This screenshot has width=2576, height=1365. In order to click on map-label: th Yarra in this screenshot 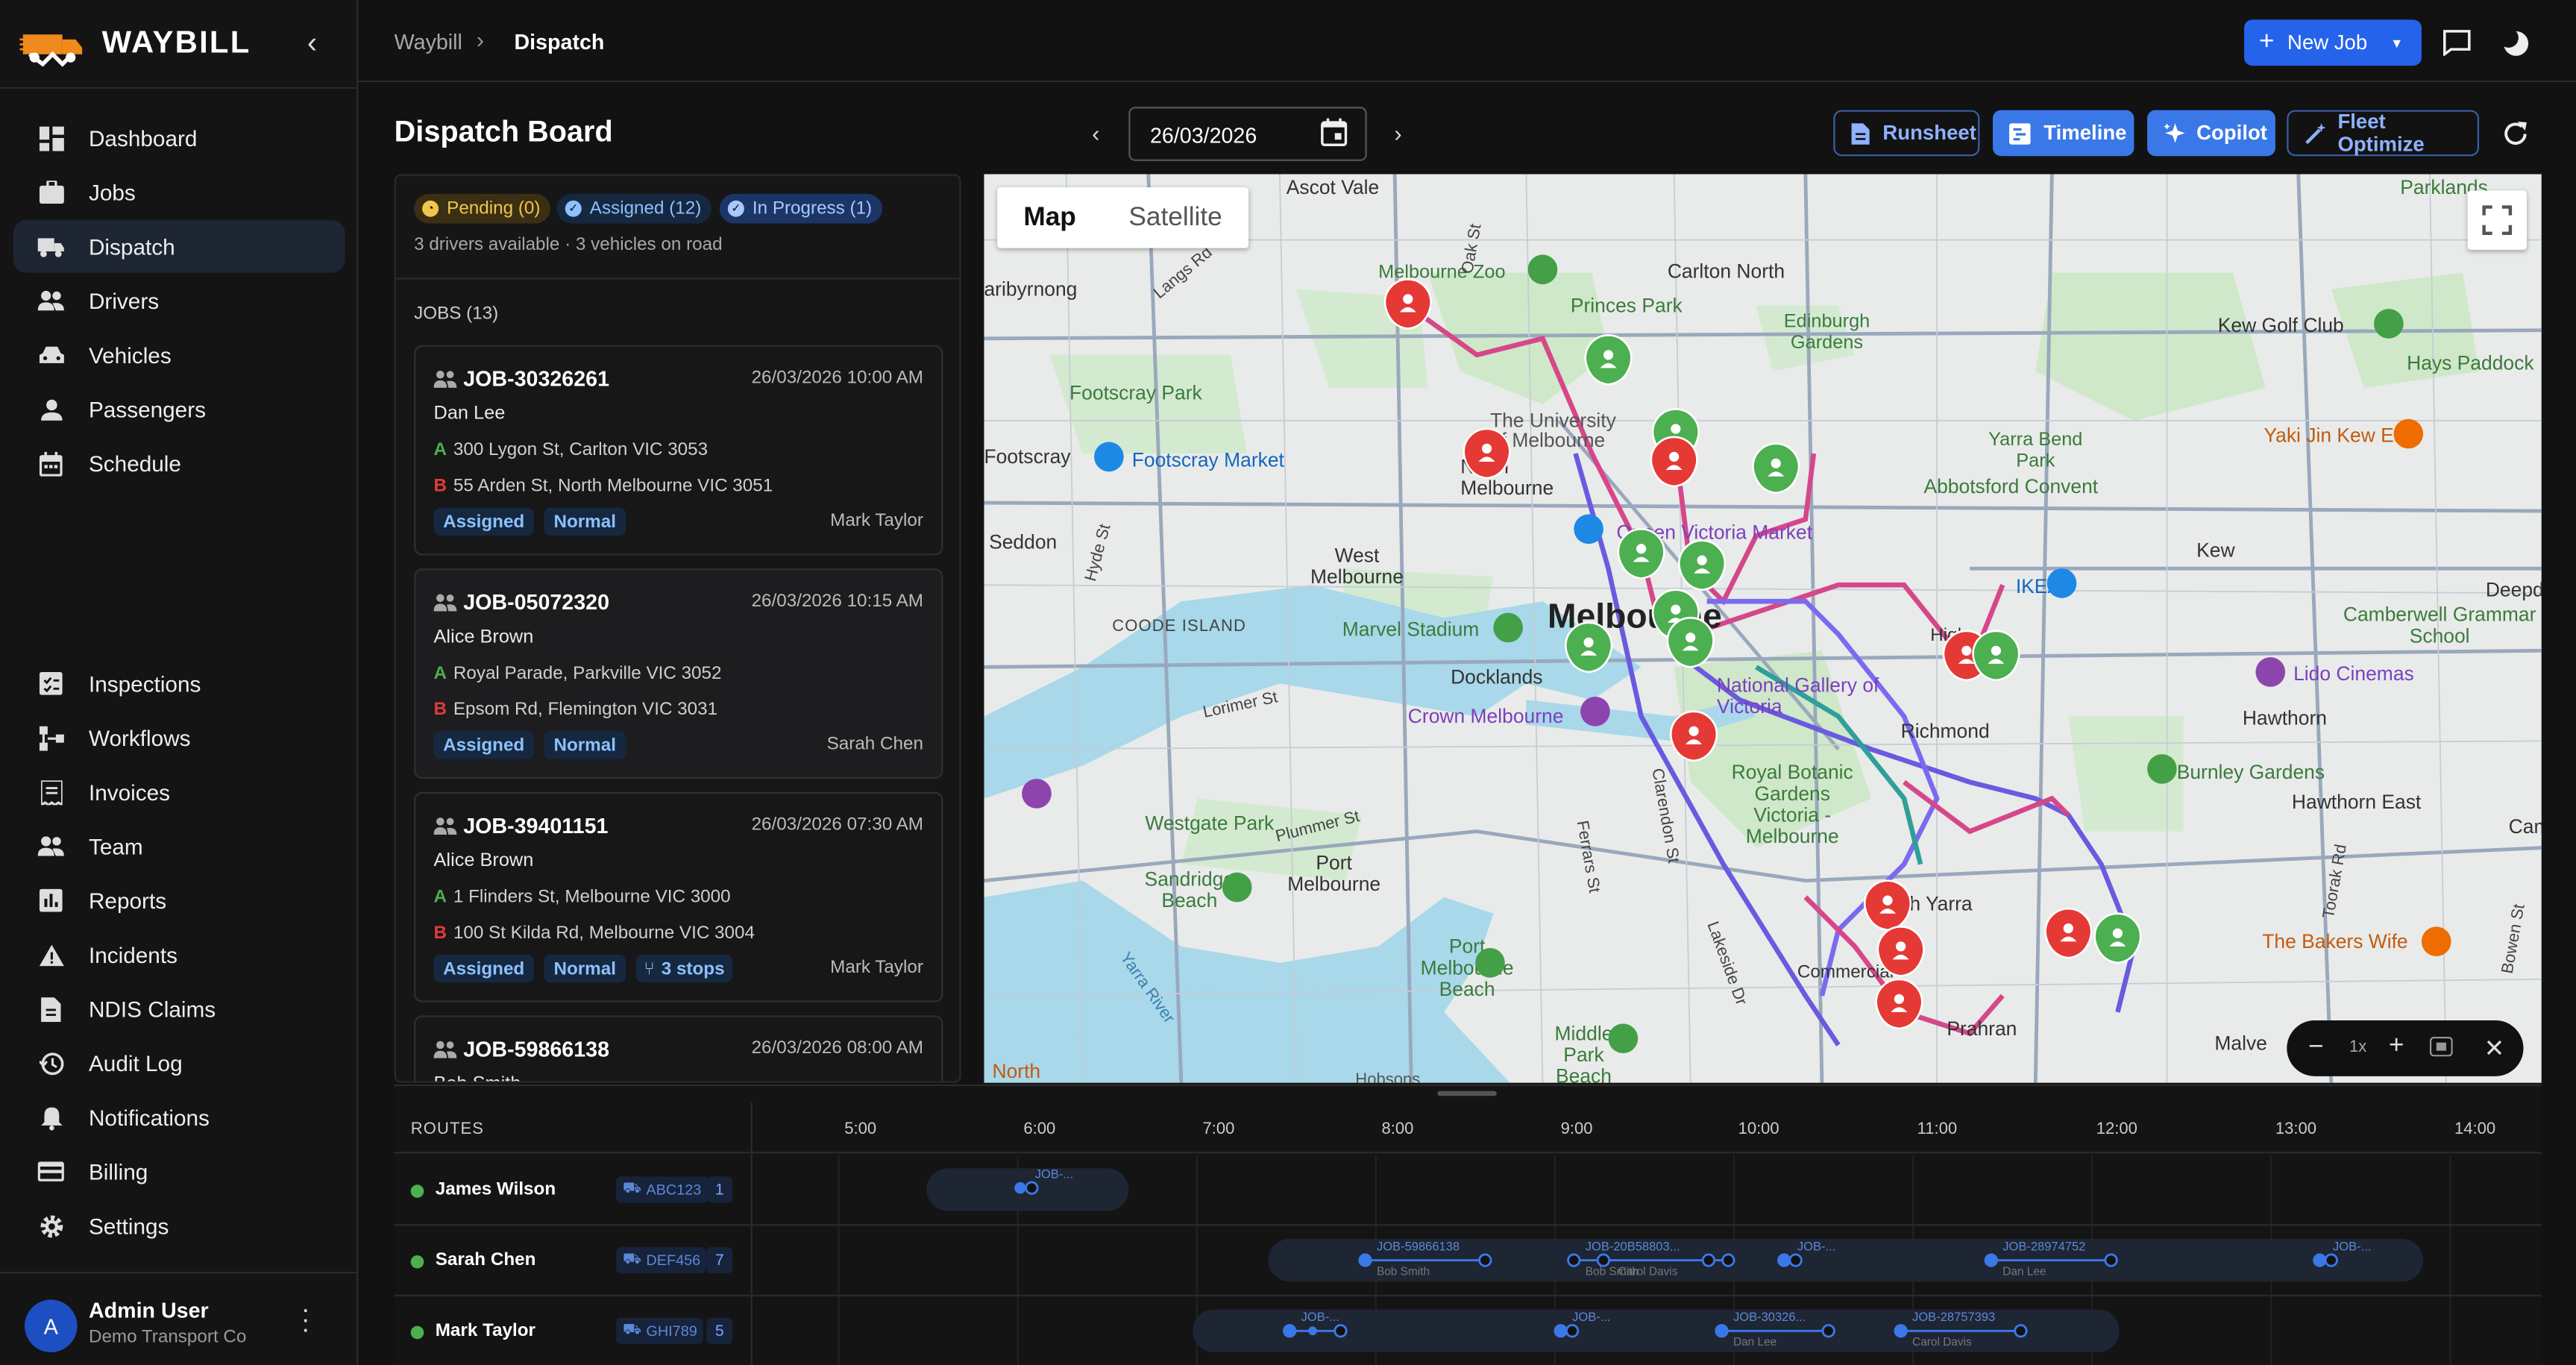, I will do `click(1939, 903)`.